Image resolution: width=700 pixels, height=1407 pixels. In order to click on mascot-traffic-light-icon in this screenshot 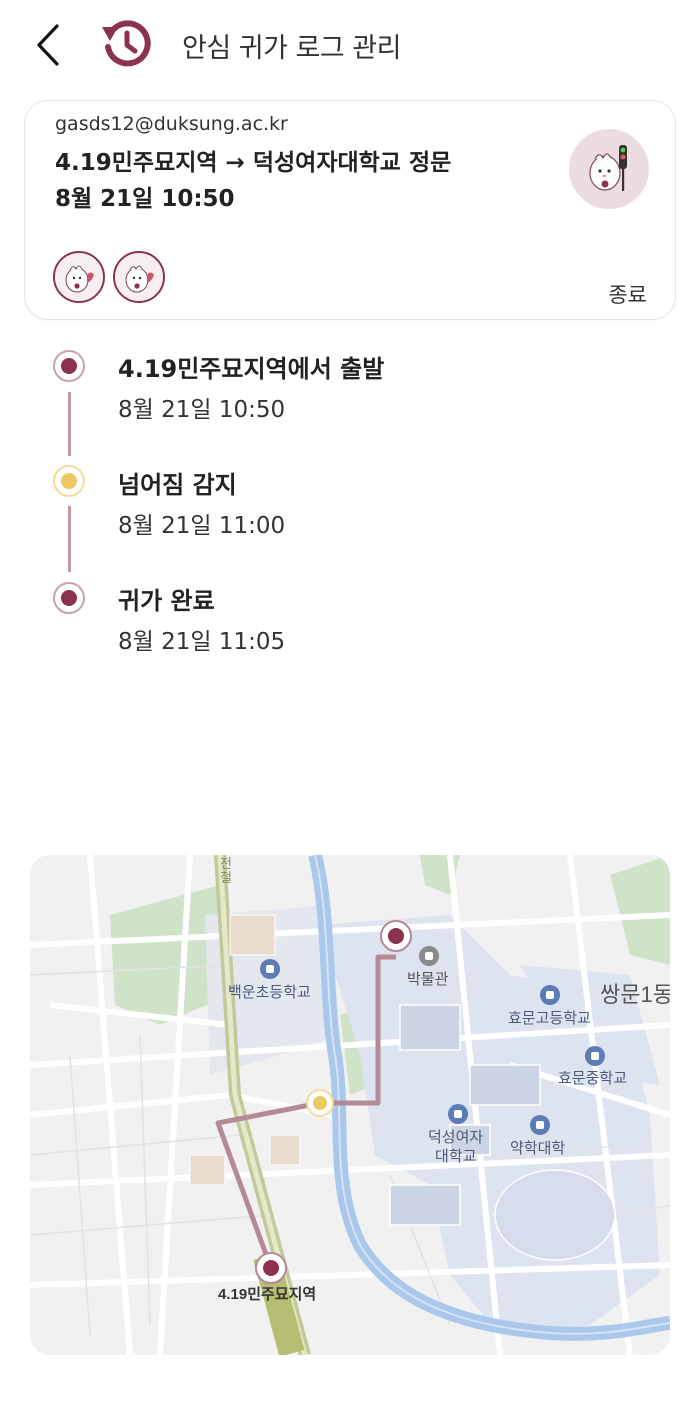, I will do `click(608, 168)`.